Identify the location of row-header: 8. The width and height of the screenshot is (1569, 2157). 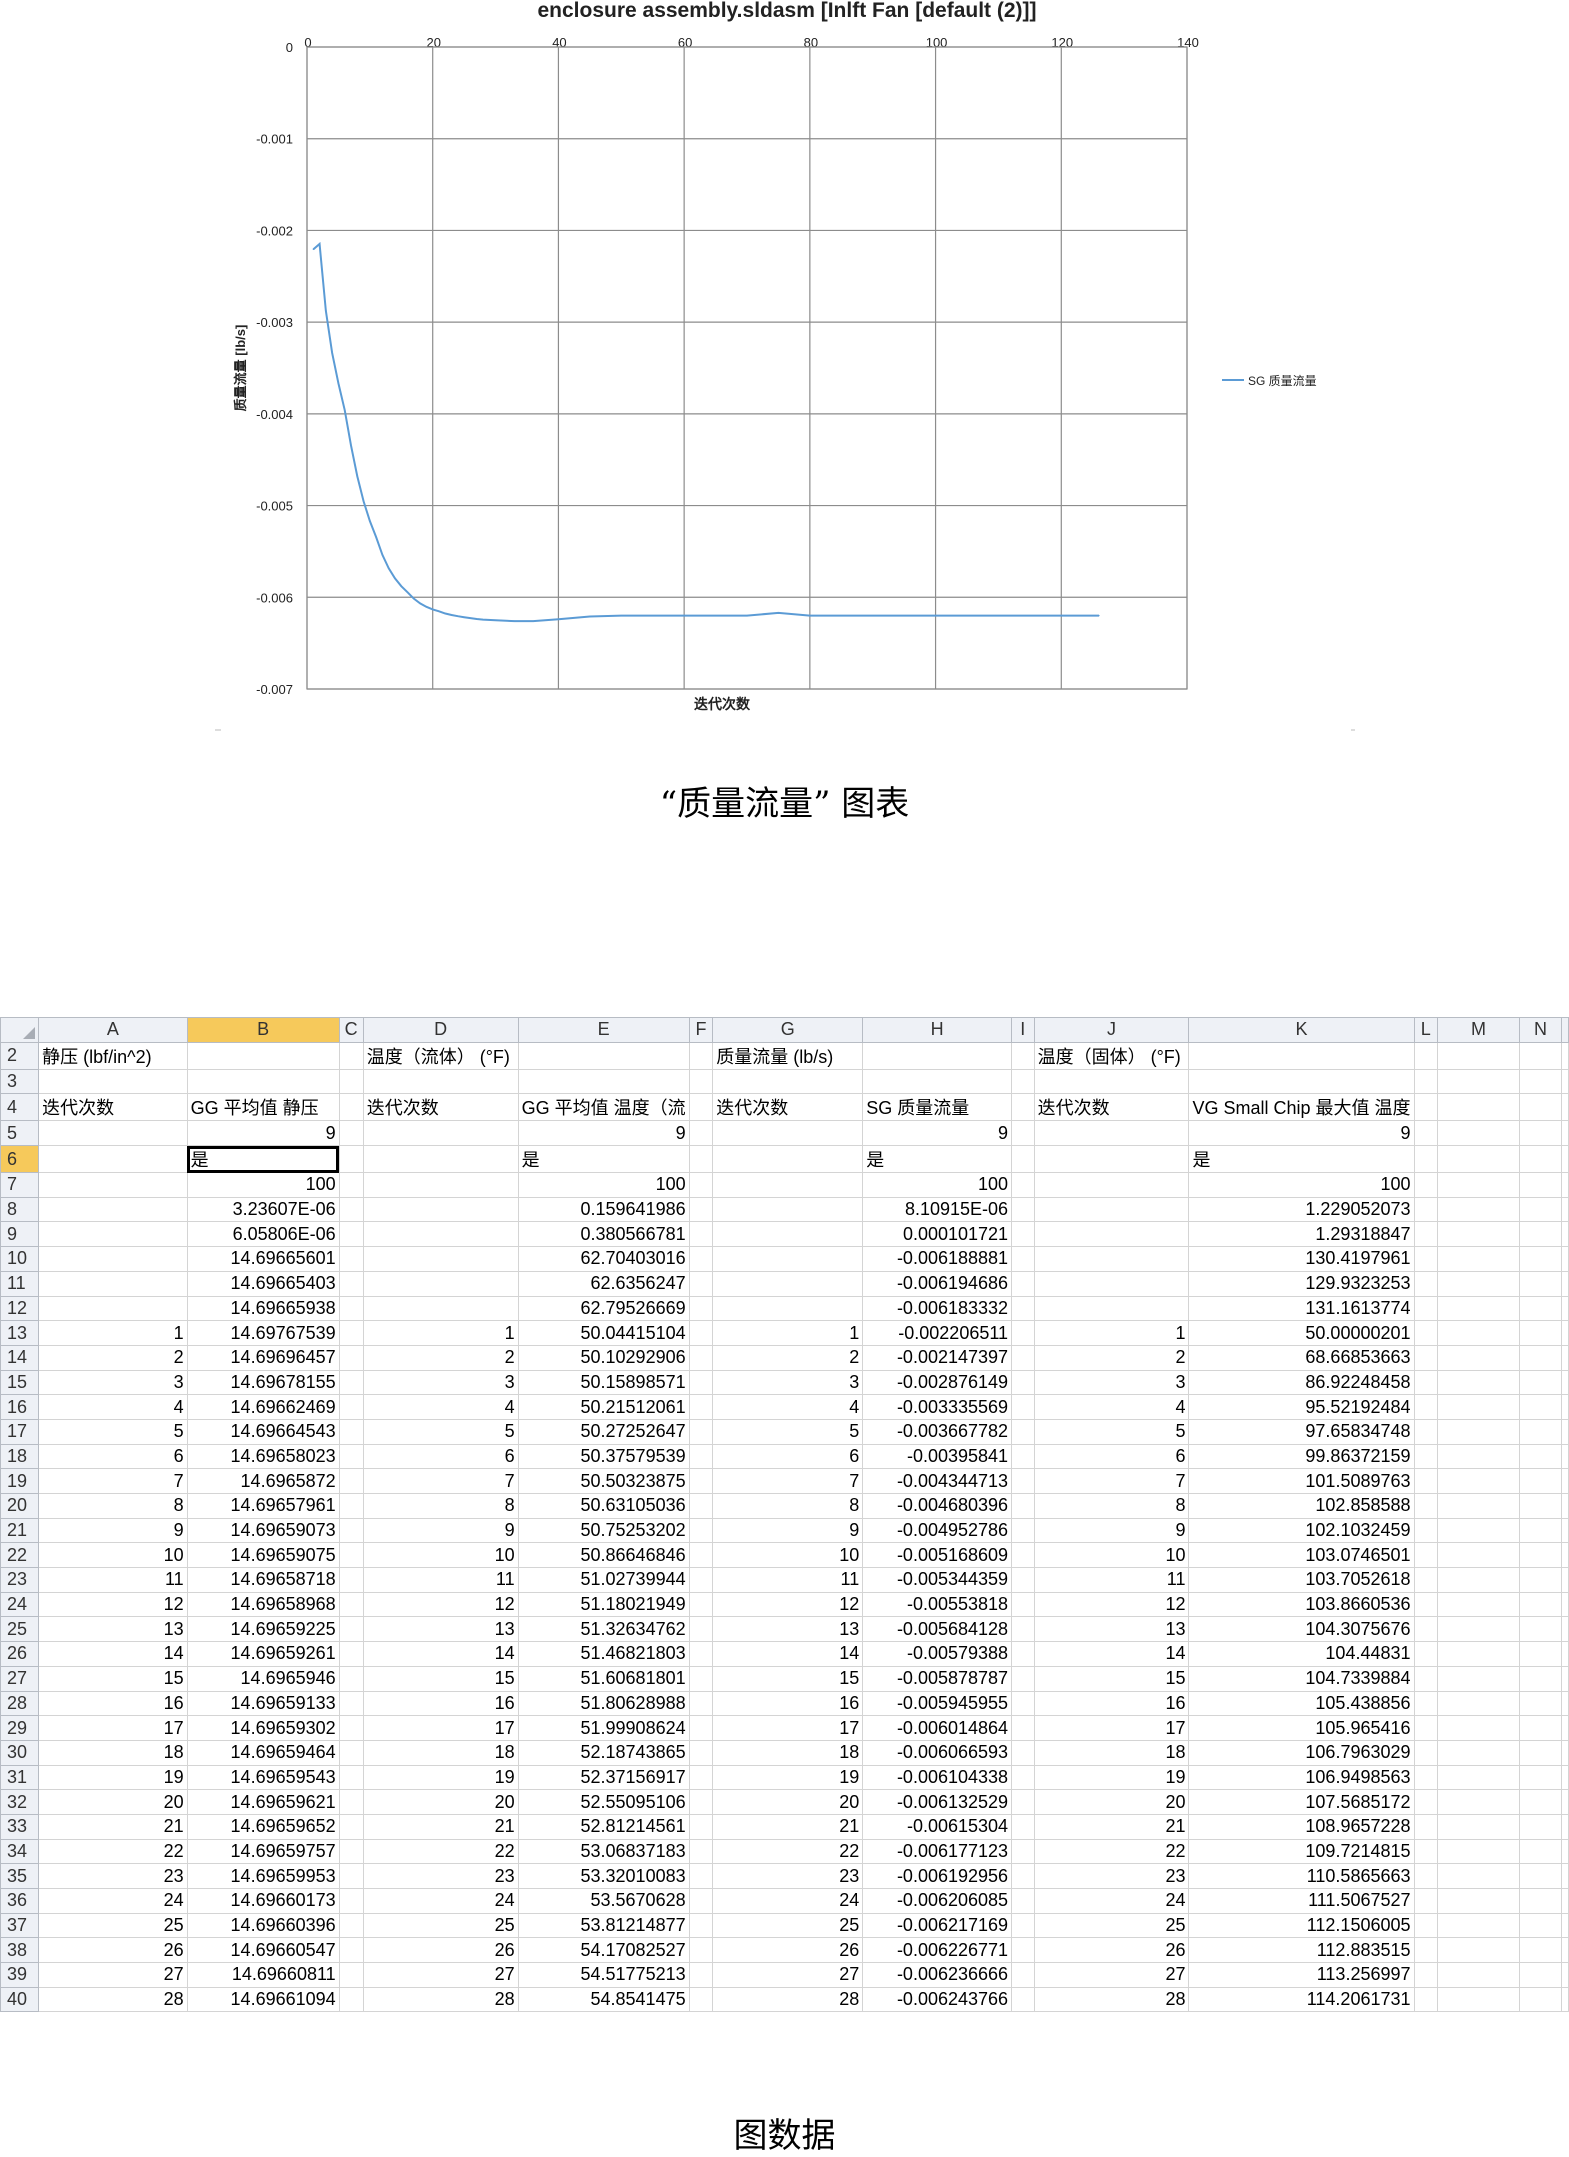
(20, 1209).